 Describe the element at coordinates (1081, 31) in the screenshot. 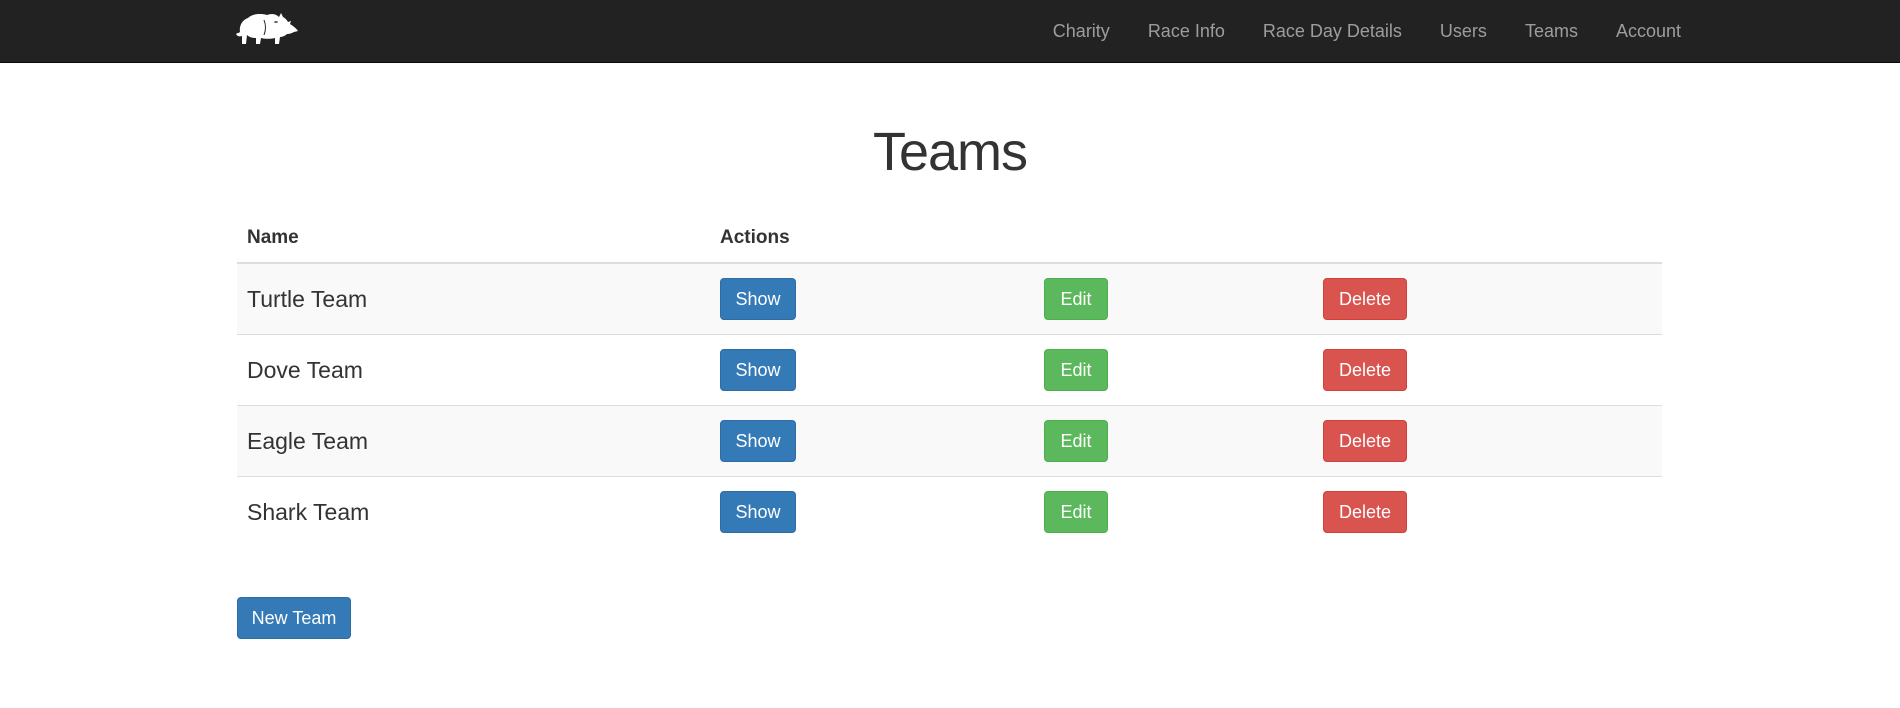

I see `nav-link-charity: Charity` at that location.